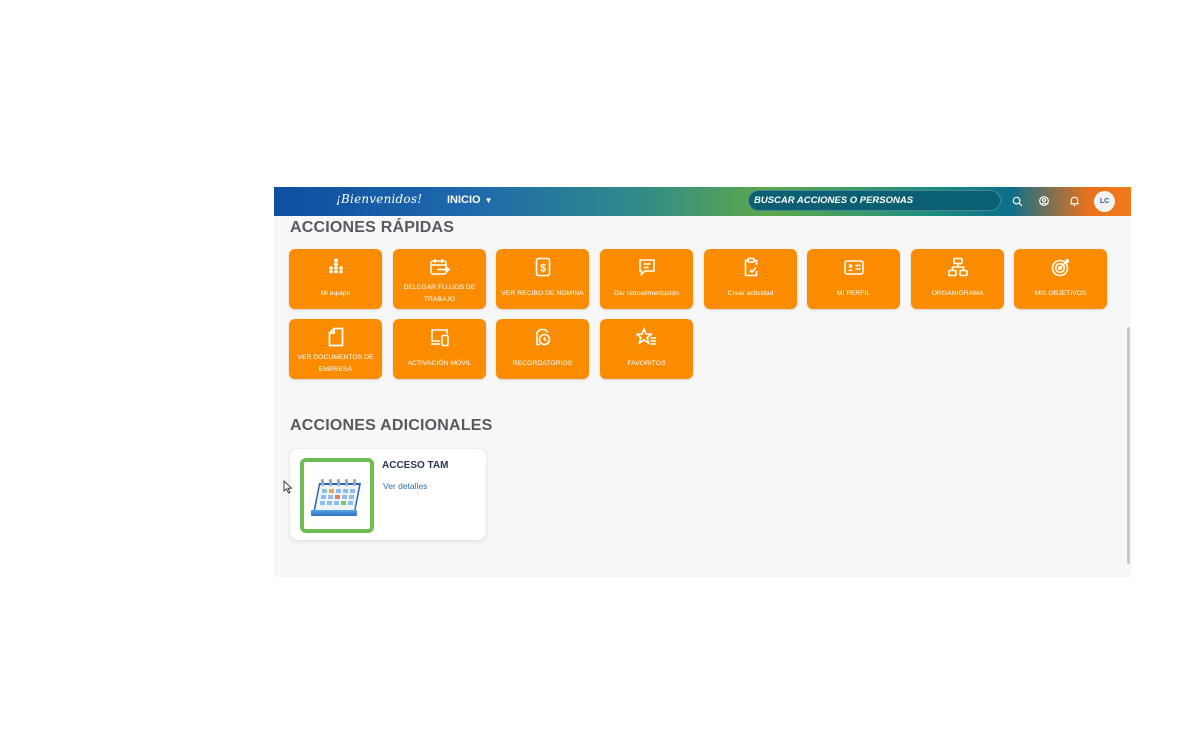 Image resolution: width=1200 pixels, height=750 pixels. I want to click on reminder-icon, so click(543, 338).